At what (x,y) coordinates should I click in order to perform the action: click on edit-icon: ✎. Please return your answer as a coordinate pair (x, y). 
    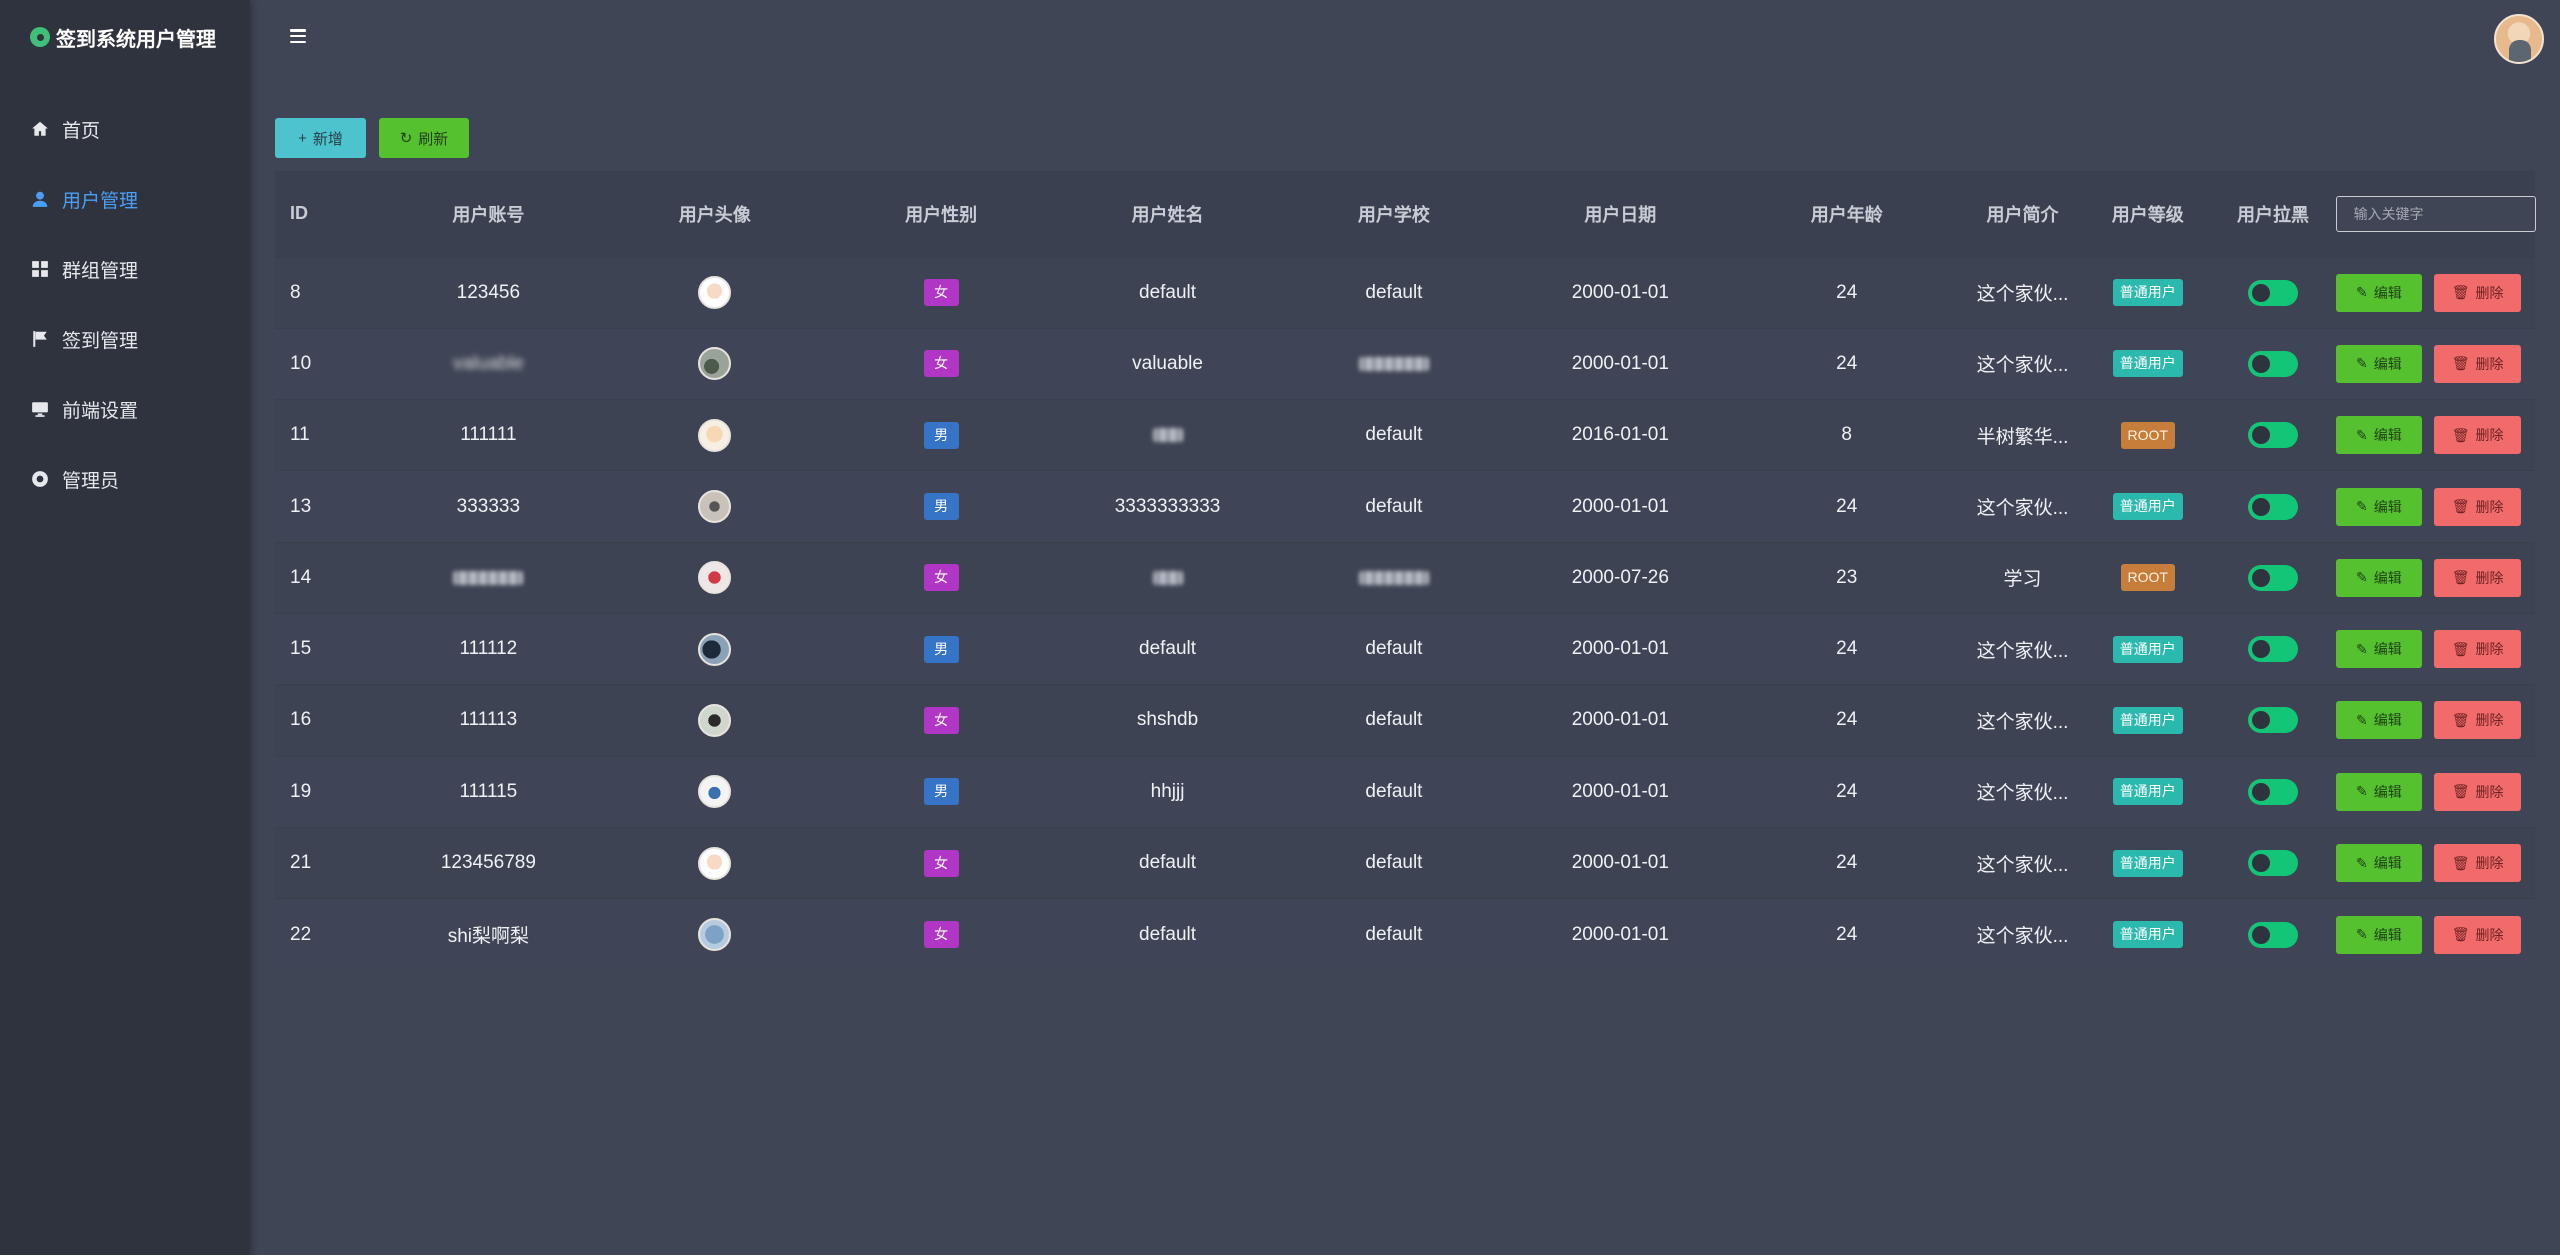
    Looking at the image, I should click on (2362, 506).